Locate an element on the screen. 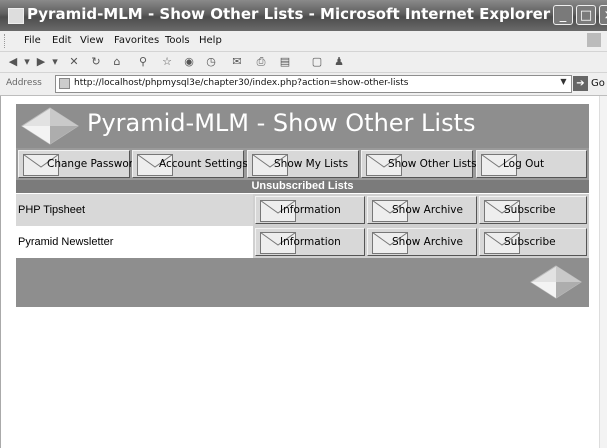 The image size is (607, 448). address-dropdown-icon: ▼ is located at coordinates (563, 83).